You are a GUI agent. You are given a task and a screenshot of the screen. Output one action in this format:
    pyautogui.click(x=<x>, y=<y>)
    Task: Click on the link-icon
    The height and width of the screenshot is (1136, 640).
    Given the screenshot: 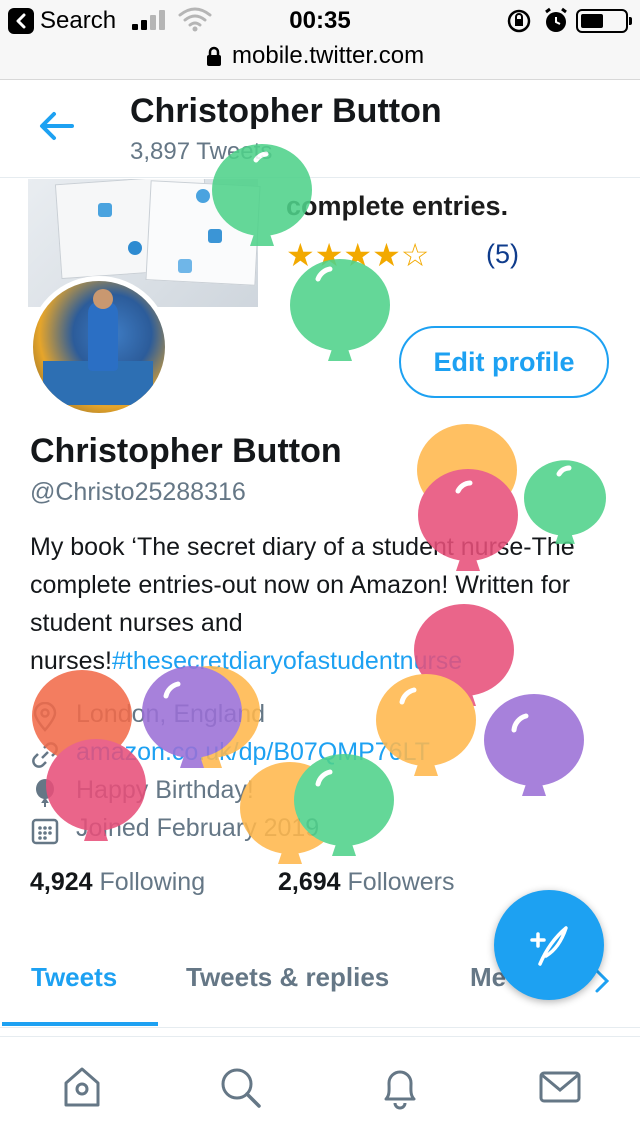 What is the action you would take?
    pyautogui.click(x=45, y=755)
    